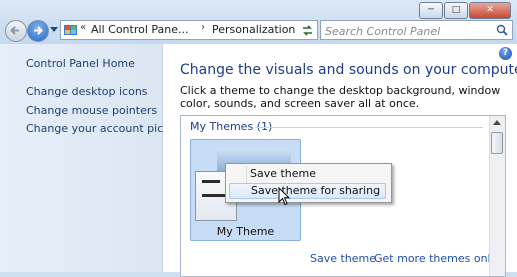 The width and height of the screenshot is (517, 277). I want to click on menu-item-save-theme: Save theme, so click(307, 174).